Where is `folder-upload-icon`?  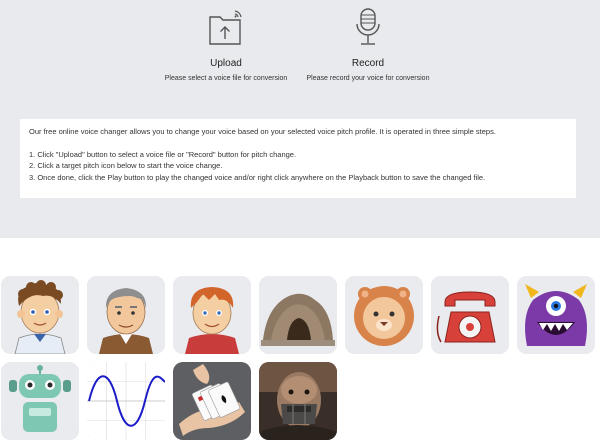
folder-upload-icon is located at coordinates (225, 27).